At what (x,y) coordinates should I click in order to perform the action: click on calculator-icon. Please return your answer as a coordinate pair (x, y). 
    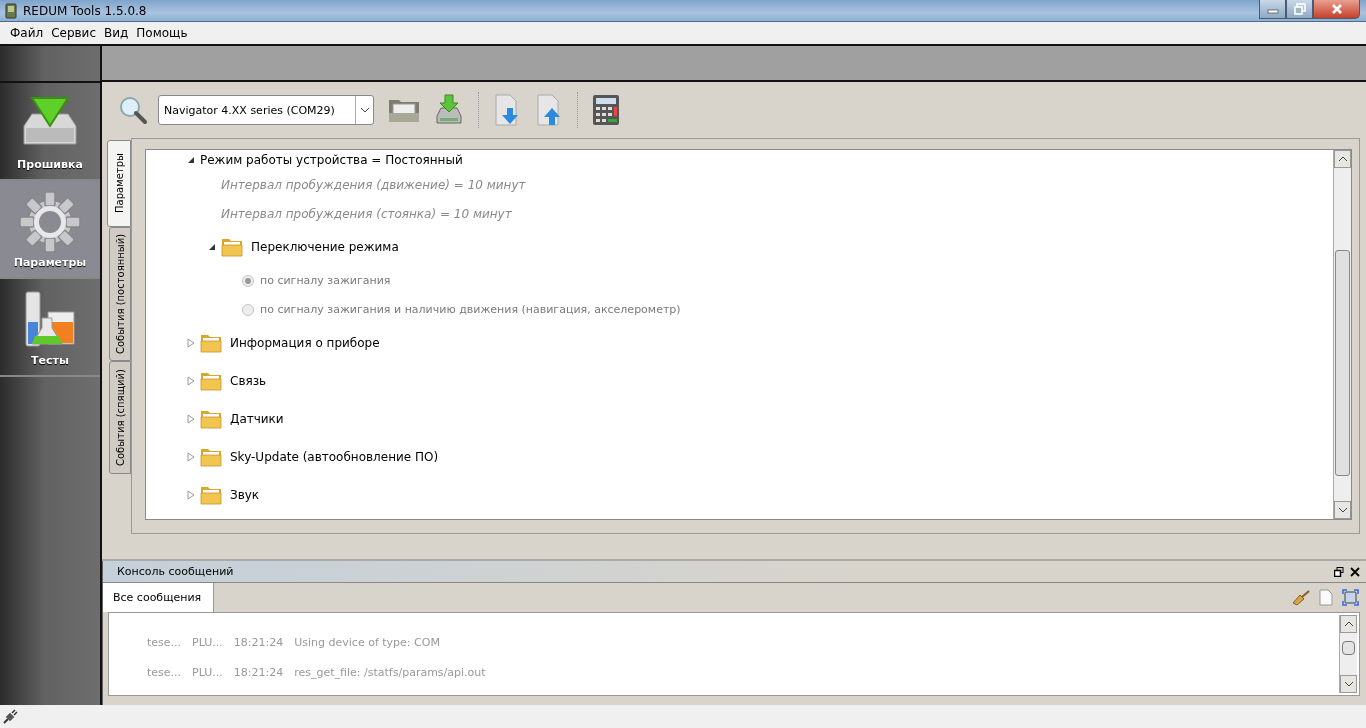
    Looking at the image, I should click on (606, 110).